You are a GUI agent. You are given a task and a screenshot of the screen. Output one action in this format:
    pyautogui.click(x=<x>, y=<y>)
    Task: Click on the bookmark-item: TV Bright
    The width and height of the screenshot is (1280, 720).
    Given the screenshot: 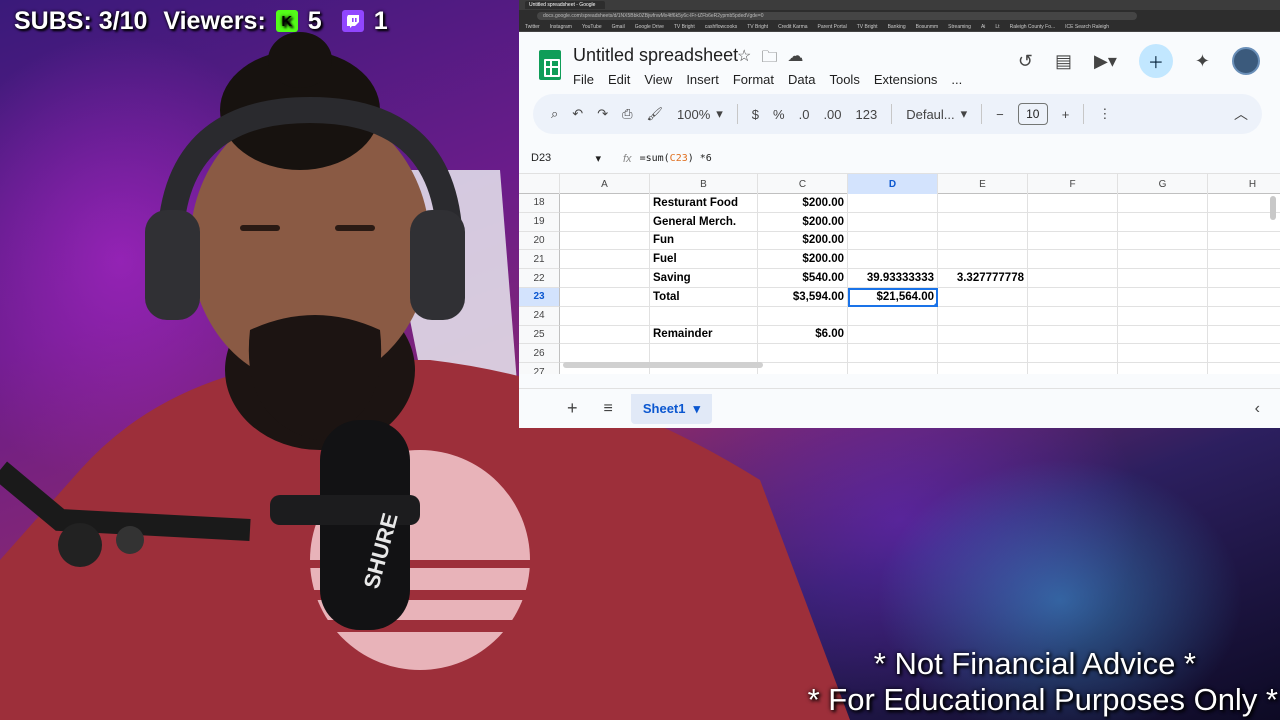 What is the action you would take?
    pyautogui.click(x=867, y=27)
    